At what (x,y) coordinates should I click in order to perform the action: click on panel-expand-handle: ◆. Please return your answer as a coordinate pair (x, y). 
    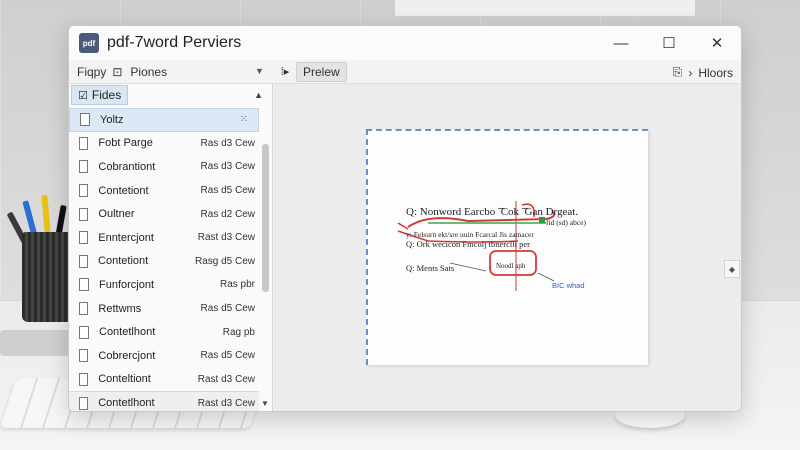
    Looking at the image, I should click on (732, 269).